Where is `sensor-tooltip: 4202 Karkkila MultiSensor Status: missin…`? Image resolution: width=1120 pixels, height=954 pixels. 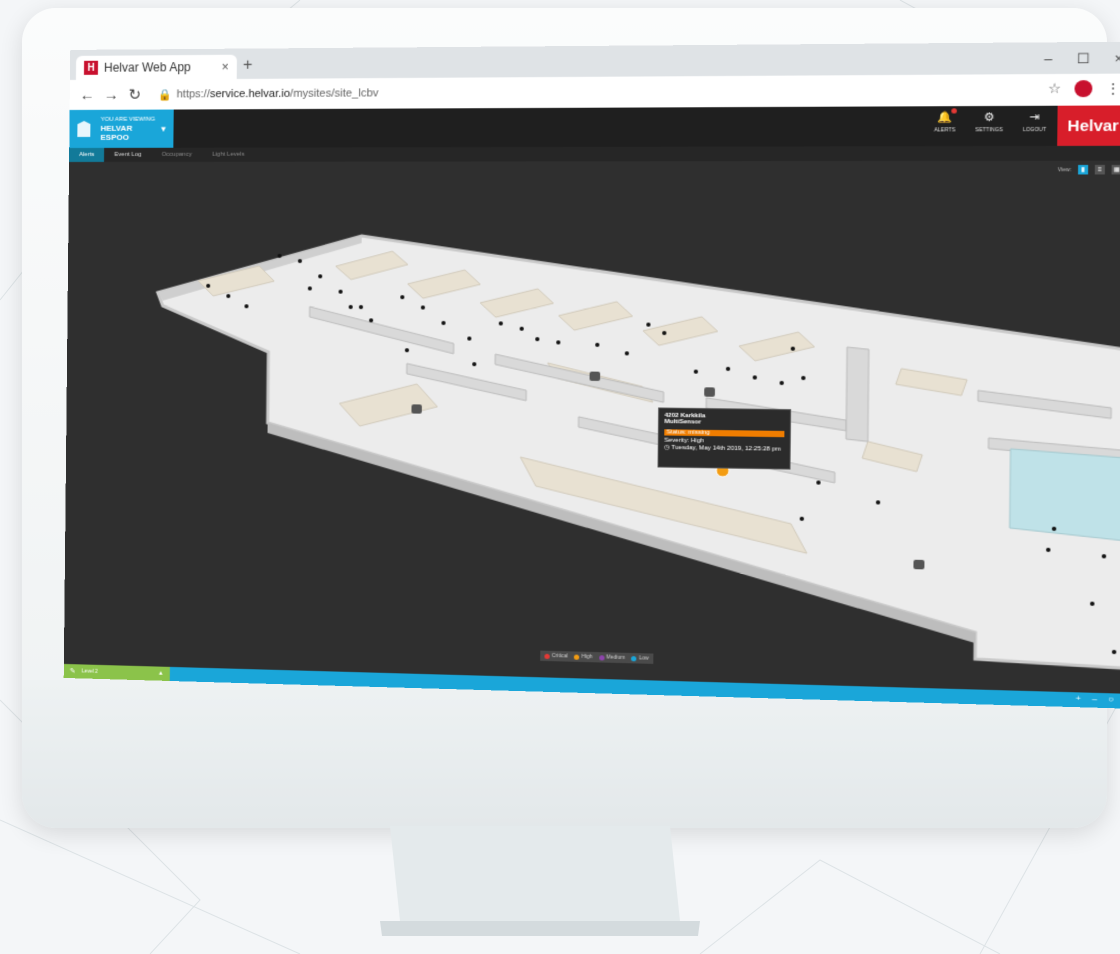 sensor-tooltip: 4202 Karkkila MultiSensor Status: missin… is located at coordinates (724, 438).